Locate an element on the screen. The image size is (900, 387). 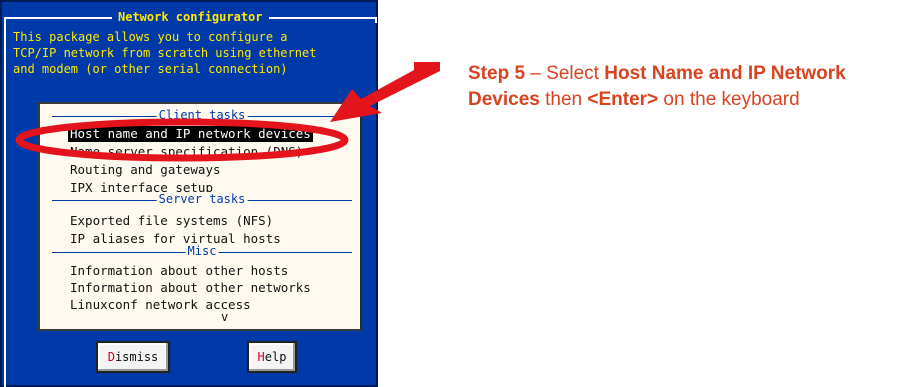
section-label-misc: Misc is located at coordinates (202, 251).